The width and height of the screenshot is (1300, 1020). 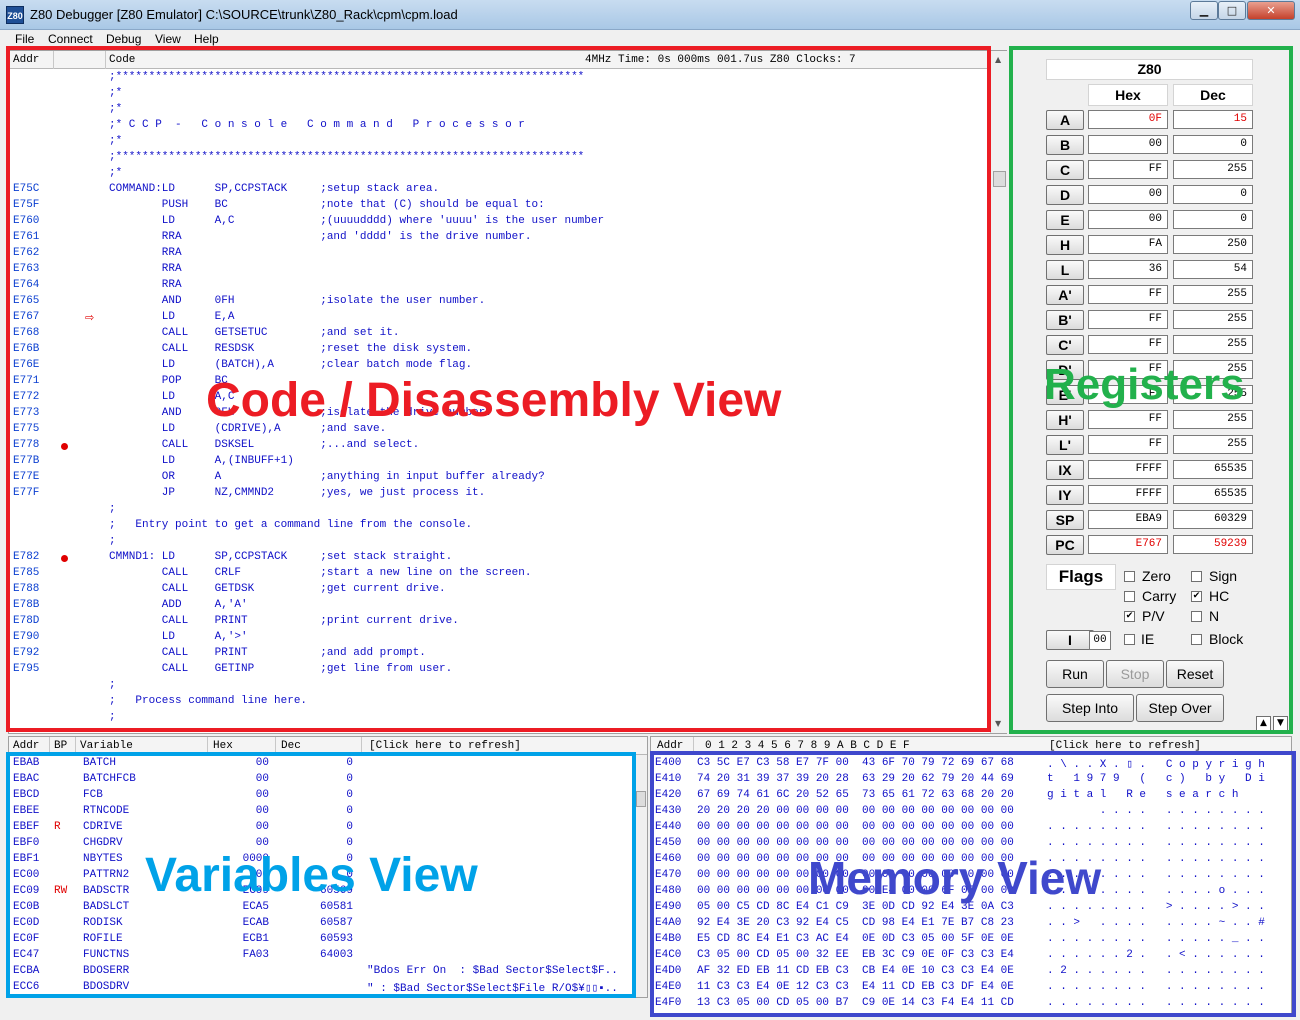 What do you see at coordinates (499, 607) in the screenshot?
I see `code-line: E78B ADD A,'A'` at bounding box center [499, 607].